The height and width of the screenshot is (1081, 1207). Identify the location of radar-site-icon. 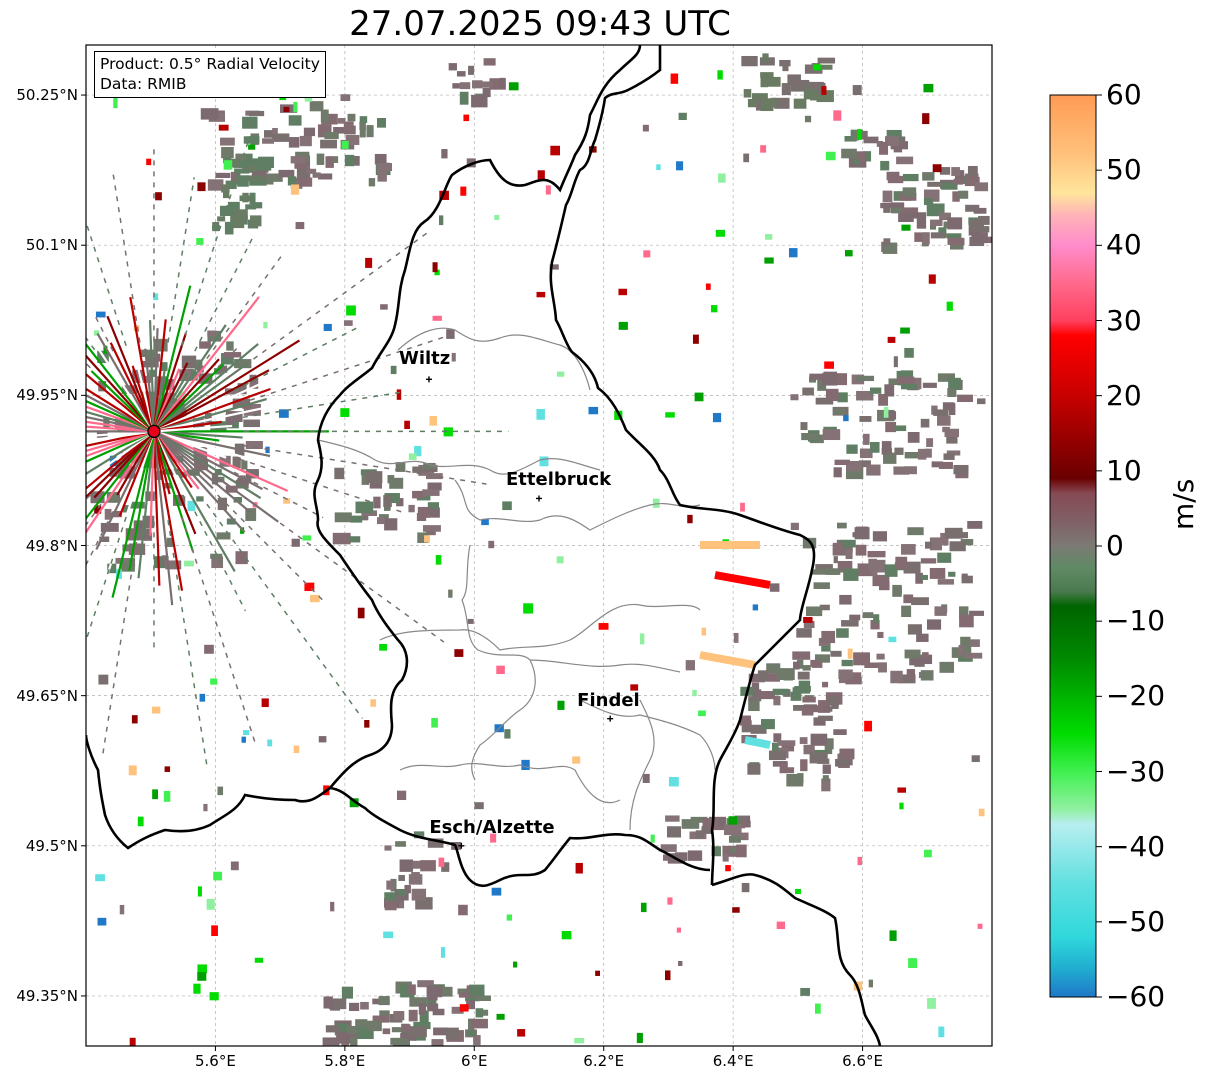
(154, 431).